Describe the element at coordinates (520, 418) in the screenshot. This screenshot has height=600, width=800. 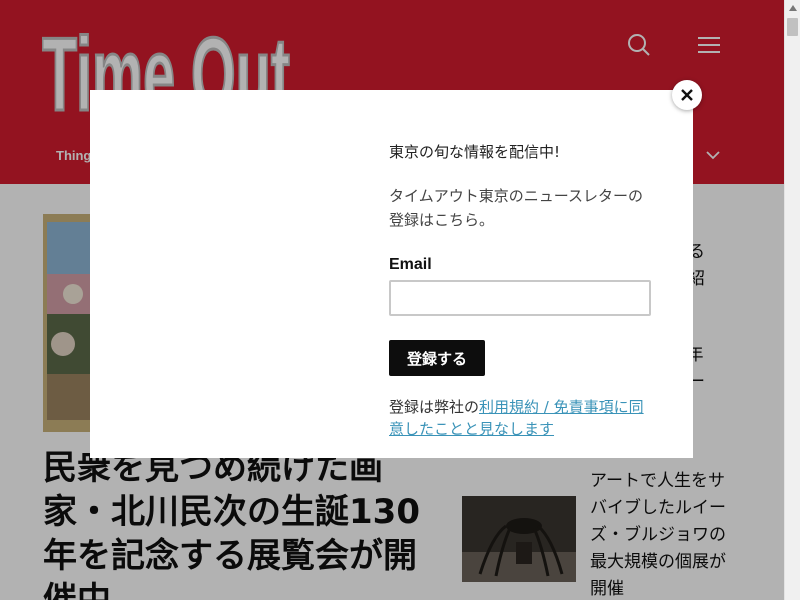
I see `terms-text: 登録は弊社の利用規約 / 免責事項に同意したことと見なします` at that location.